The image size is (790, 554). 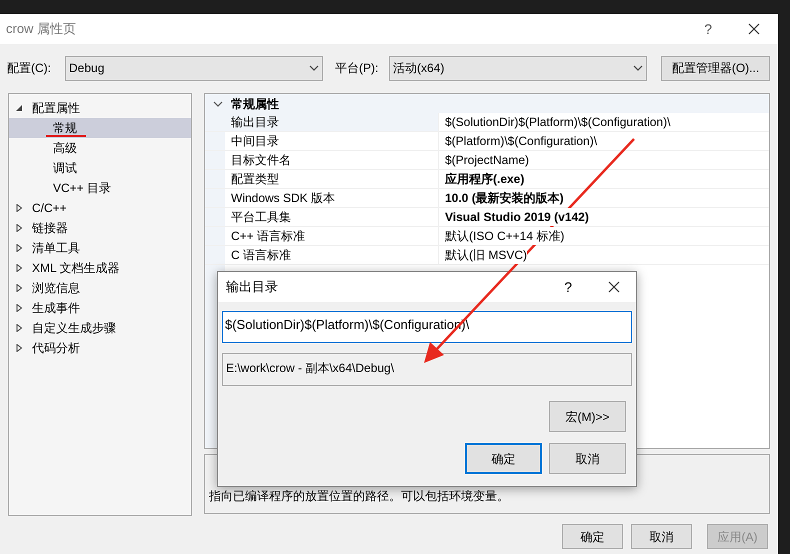 I want to click on platform-label: 平台(P):, so click(x=357, y=68).